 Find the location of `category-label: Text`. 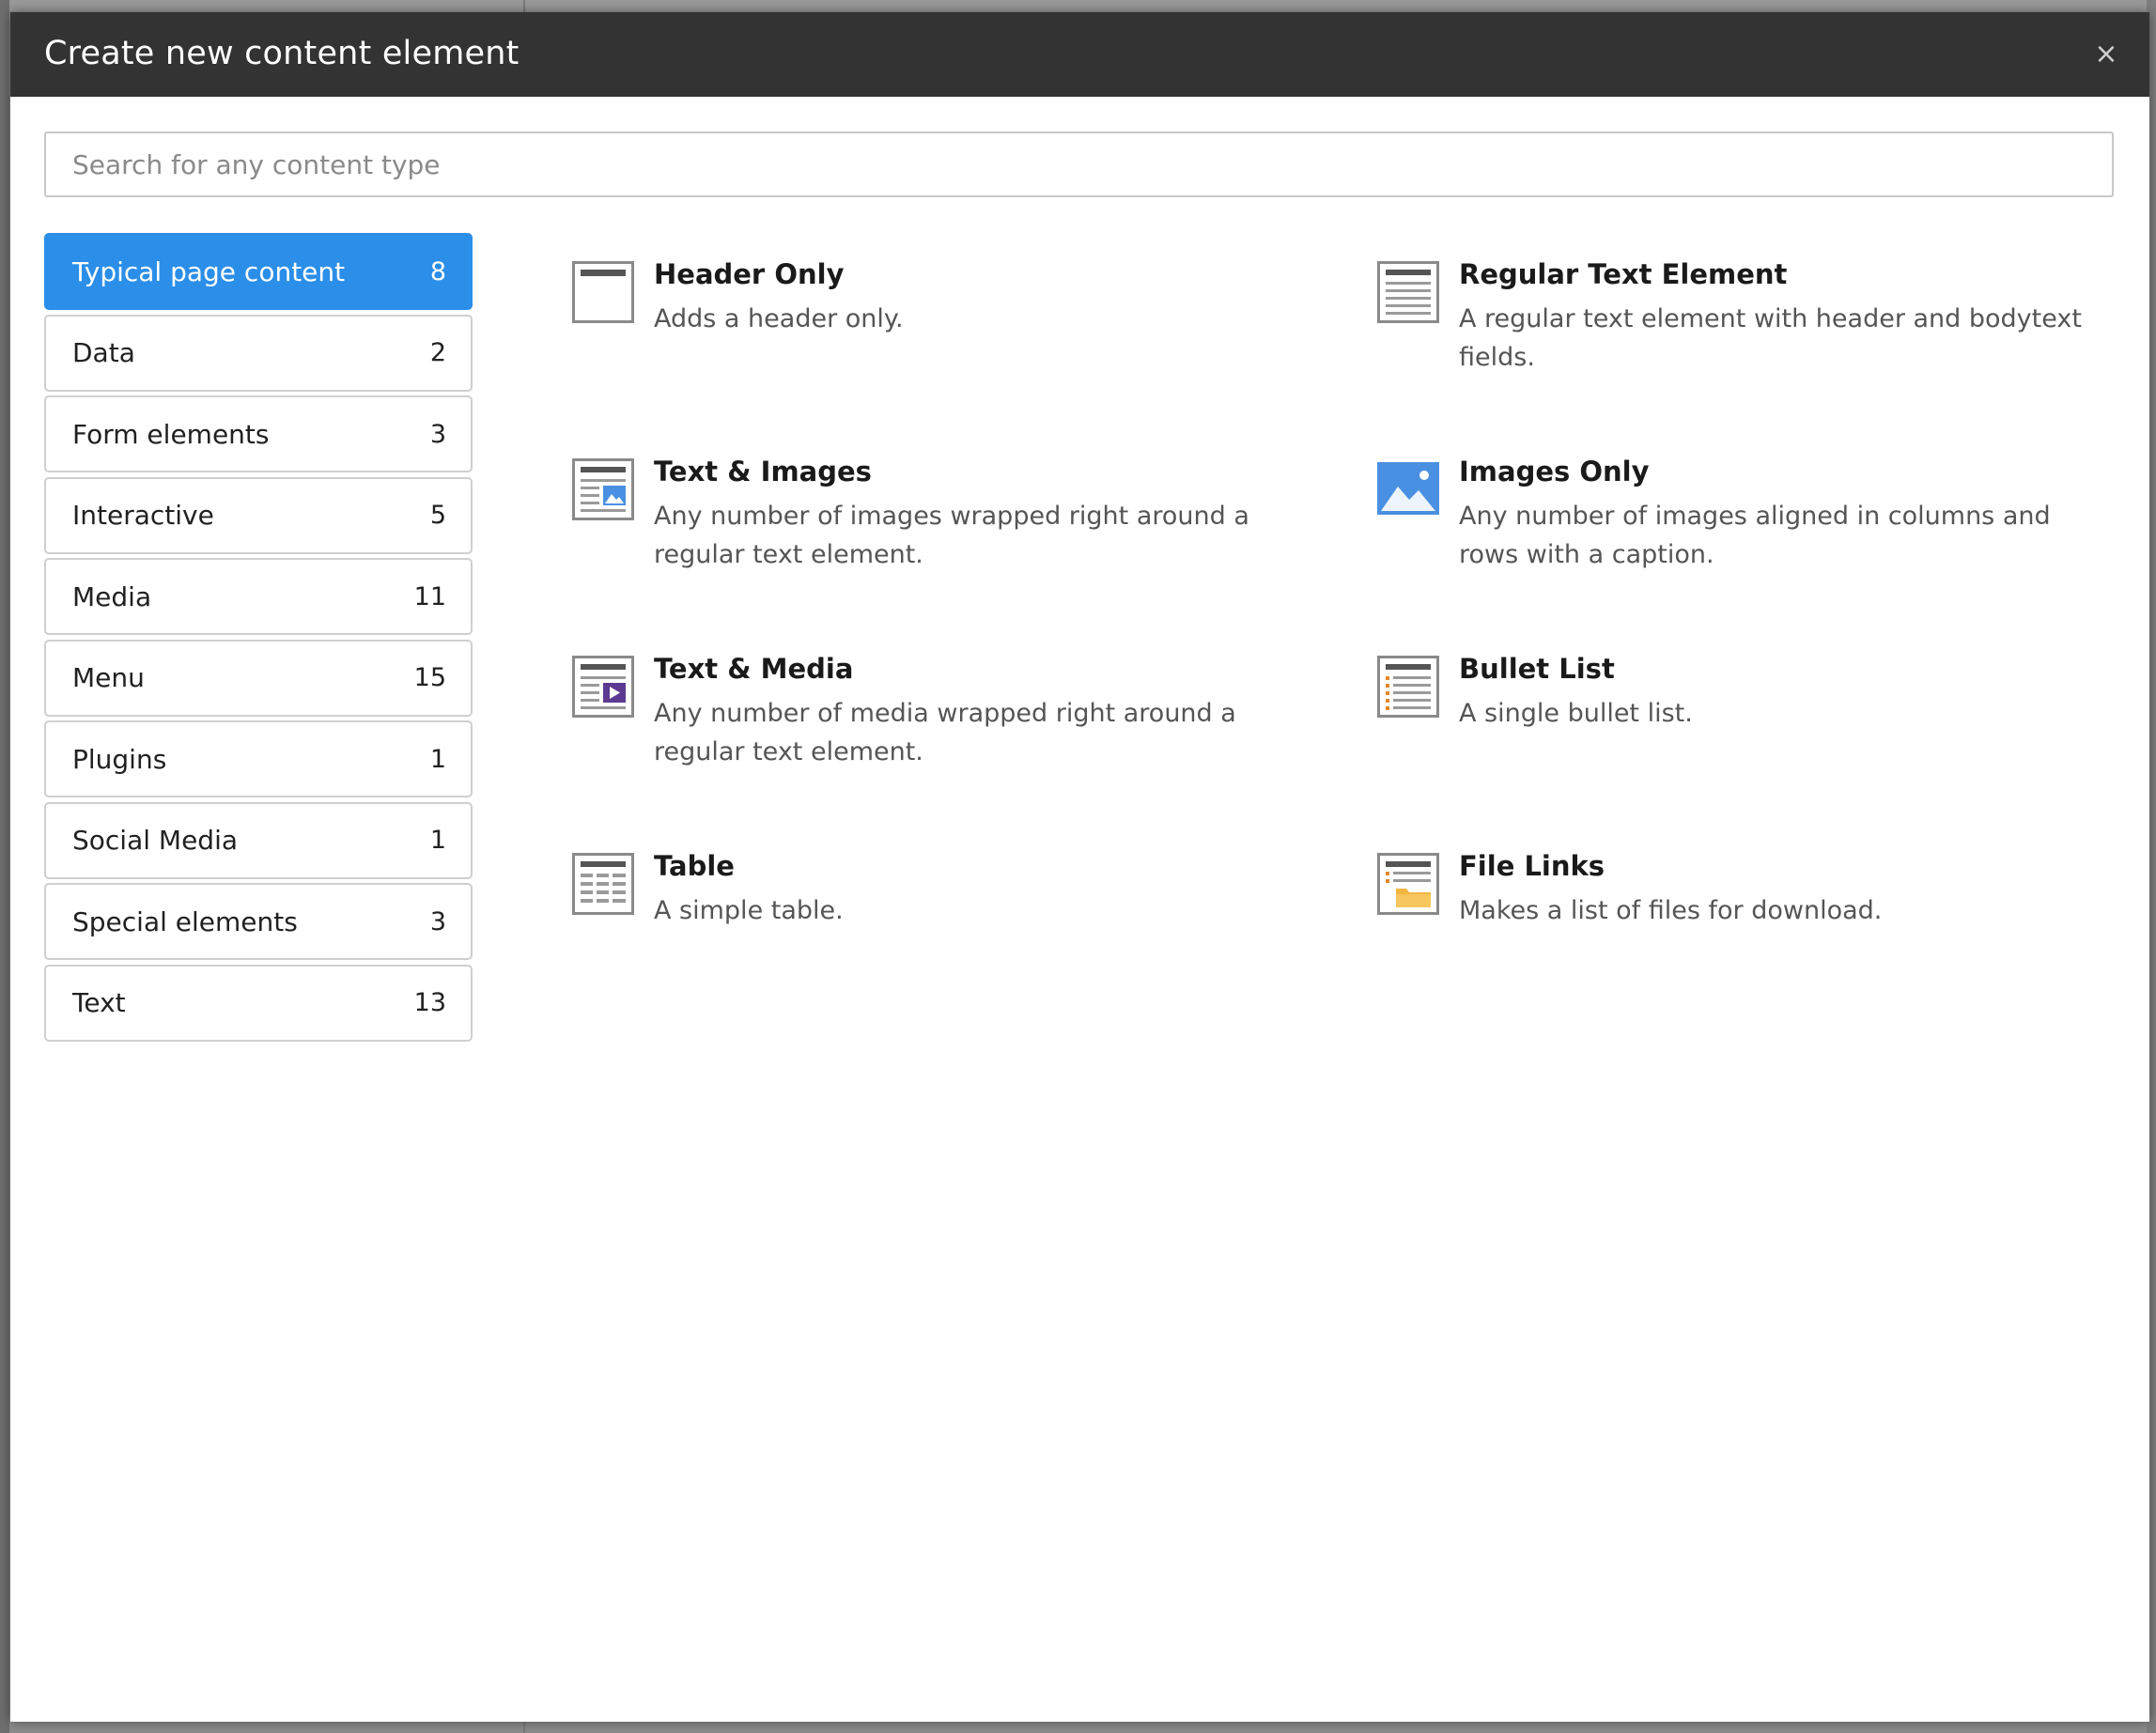

category-label: Text is located at coordinates (99, 1002).